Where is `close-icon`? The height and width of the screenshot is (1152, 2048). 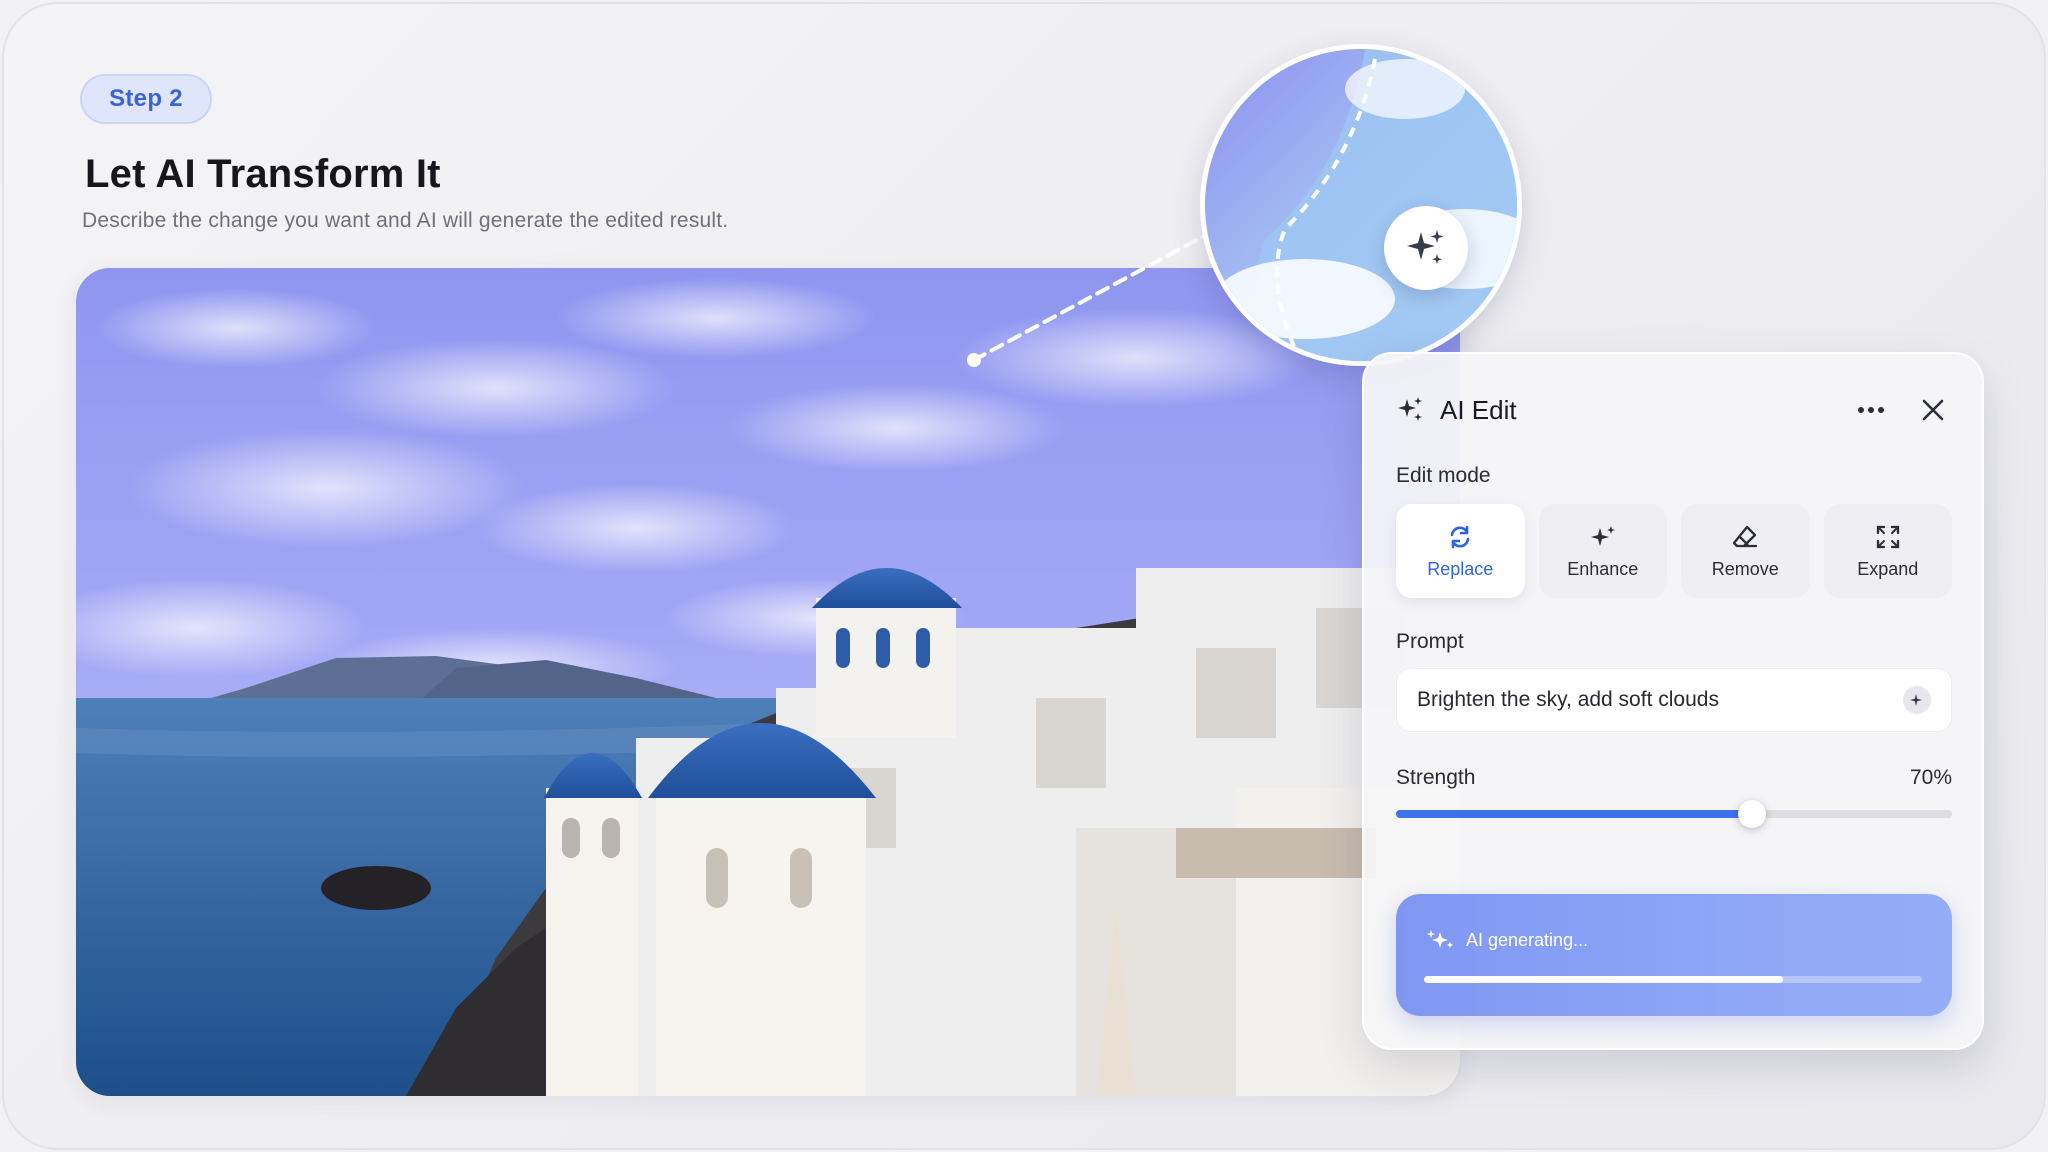
close-icon is located at coordinates (1933, 410).